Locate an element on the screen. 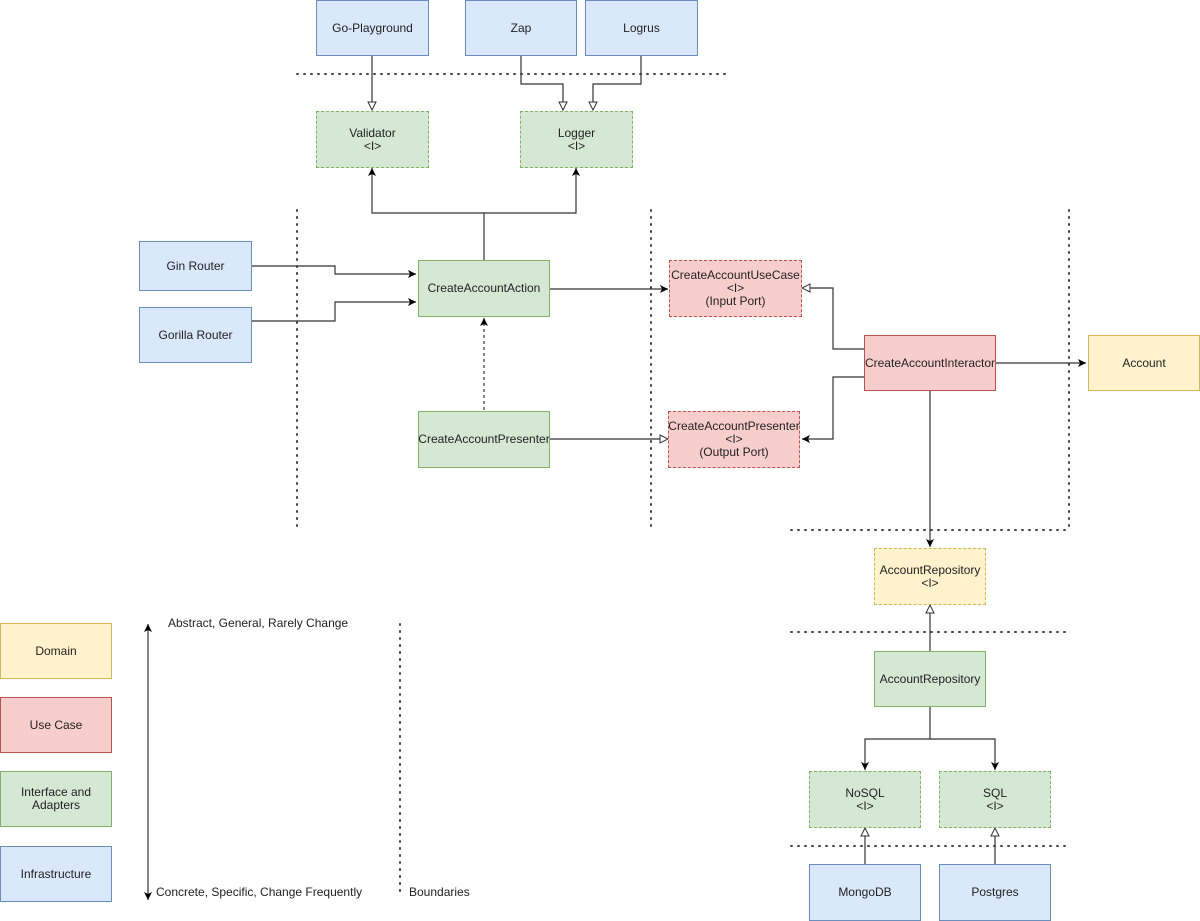 Image resolution: width=1200 pixels, height=921 pixels. node-nosql-interface: NoSQL <I> is located at coordinates (865, 799).